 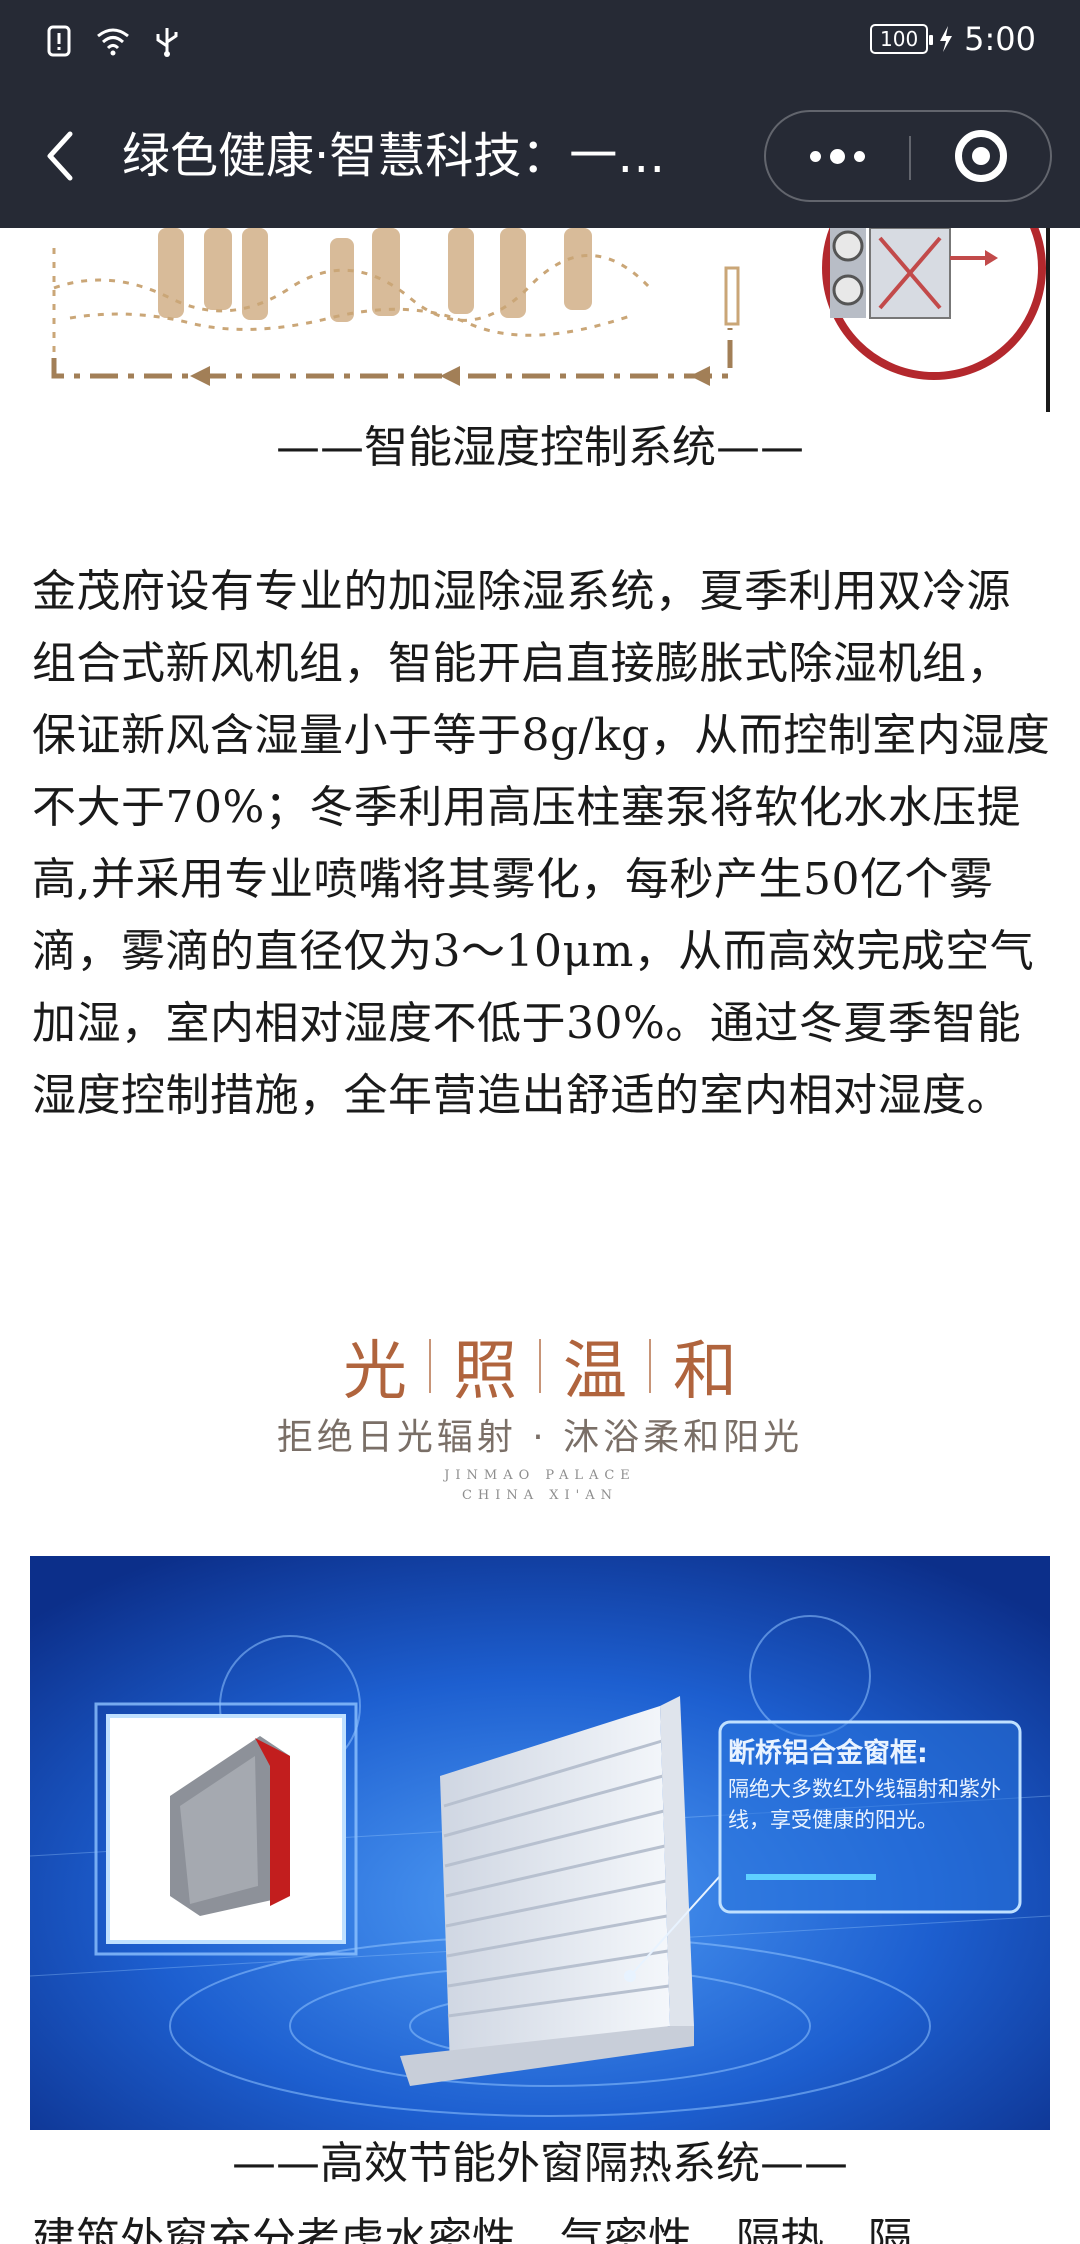 What do you see at coordinates (167, 42) in the screenshot?
I see `usb-icon` at bounding box center [167, 42].